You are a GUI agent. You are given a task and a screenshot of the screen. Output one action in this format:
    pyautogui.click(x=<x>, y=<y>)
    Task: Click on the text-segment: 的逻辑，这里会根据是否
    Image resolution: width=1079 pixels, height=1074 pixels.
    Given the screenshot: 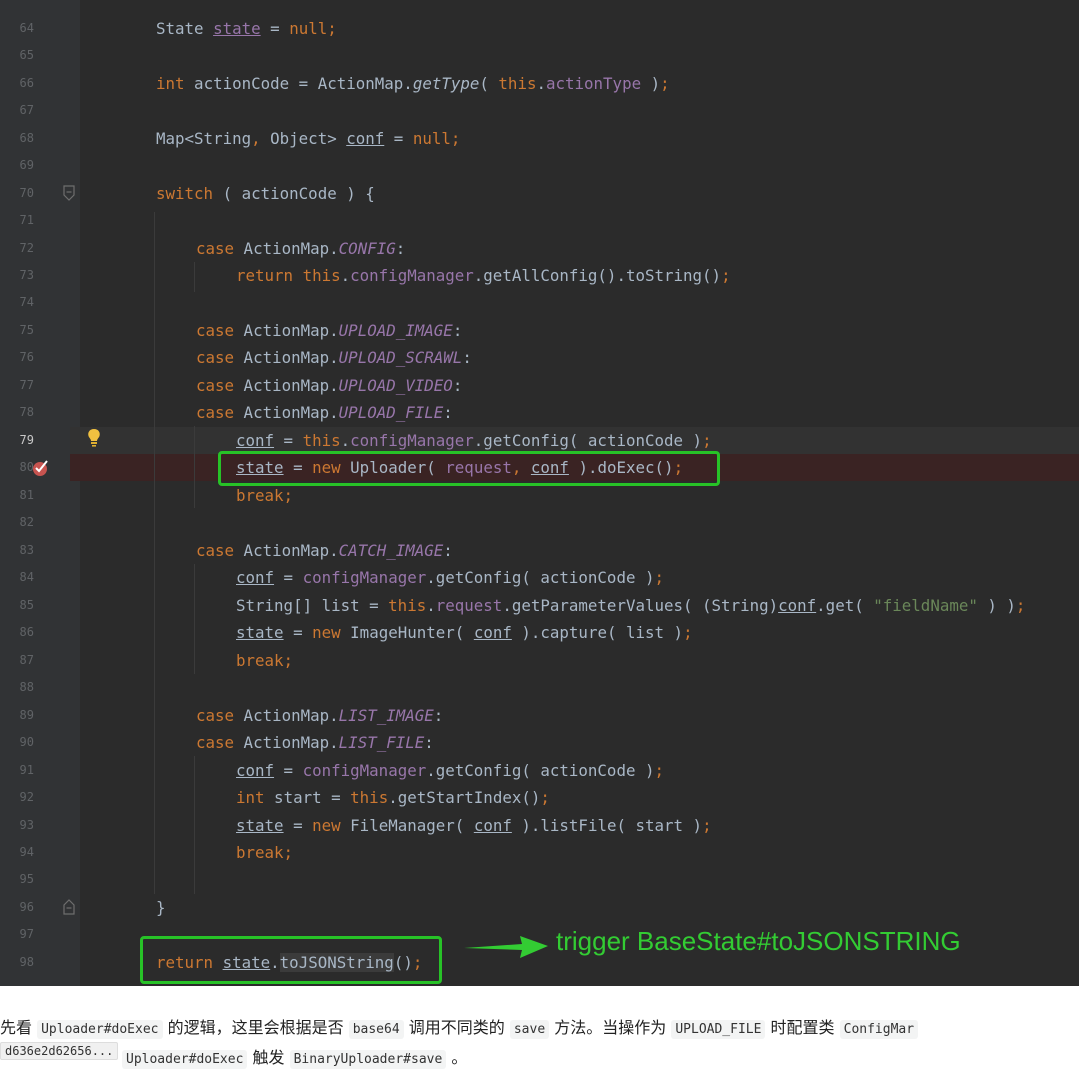 What is the action you would take?
    pyautogui.click(x=255, y=1027)
    